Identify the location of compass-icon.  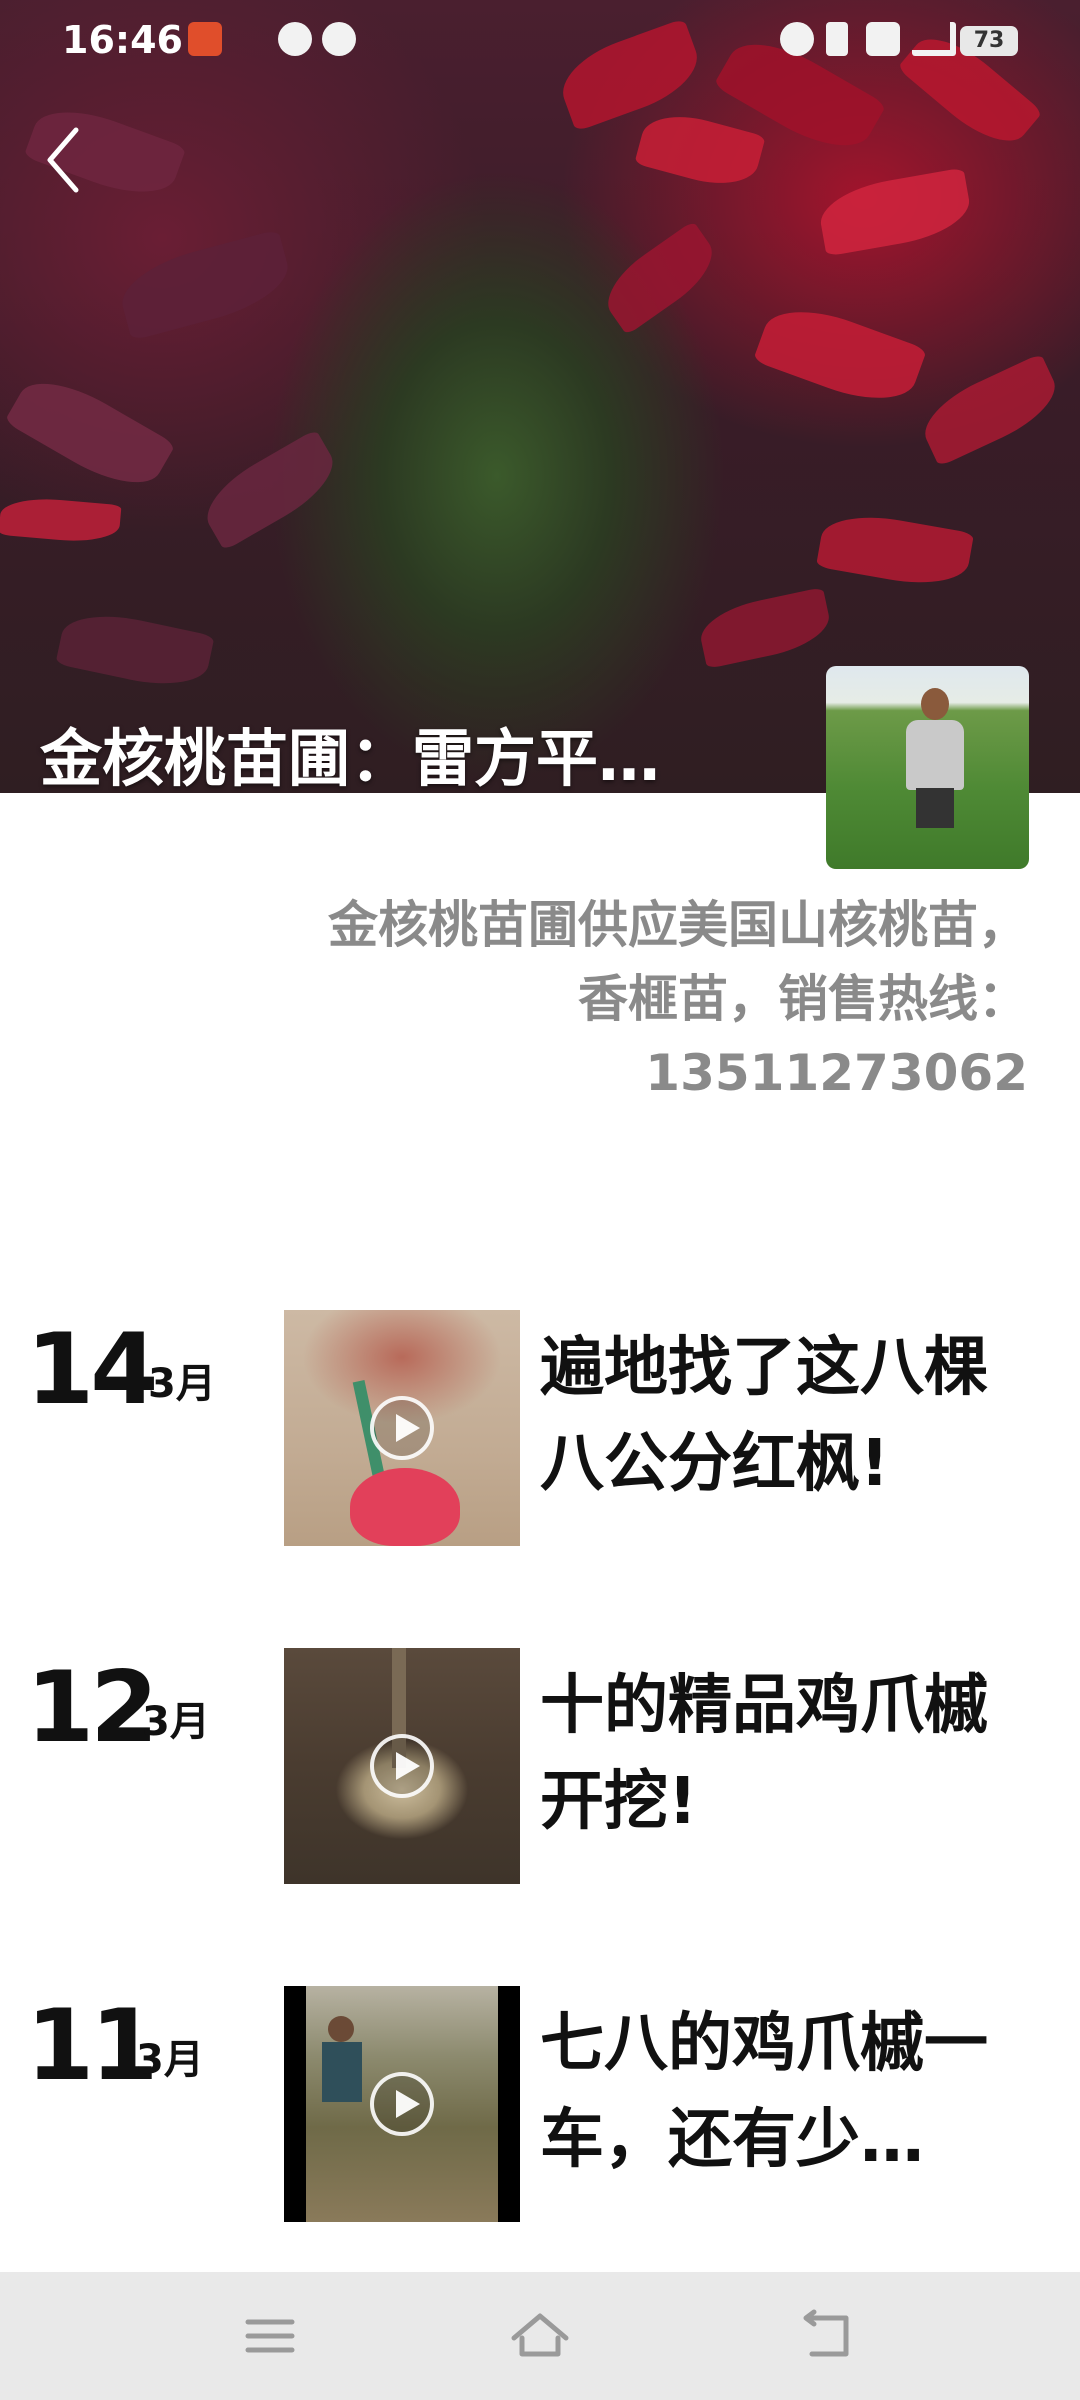
(339, 39).